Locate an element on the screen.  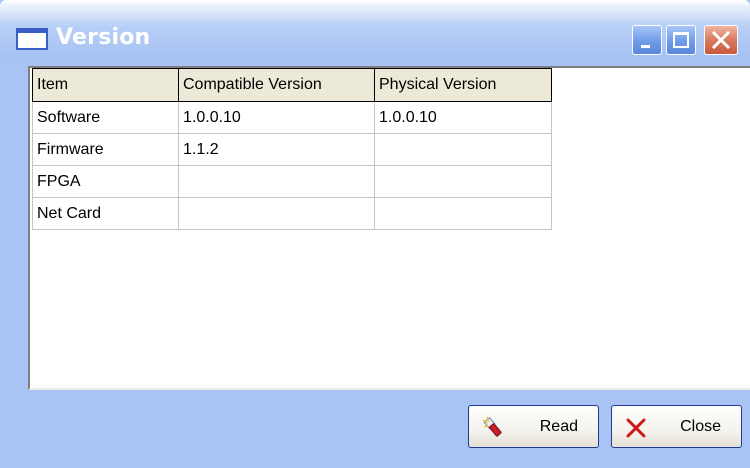
maximize-icon is located at coordinates (681, 40).